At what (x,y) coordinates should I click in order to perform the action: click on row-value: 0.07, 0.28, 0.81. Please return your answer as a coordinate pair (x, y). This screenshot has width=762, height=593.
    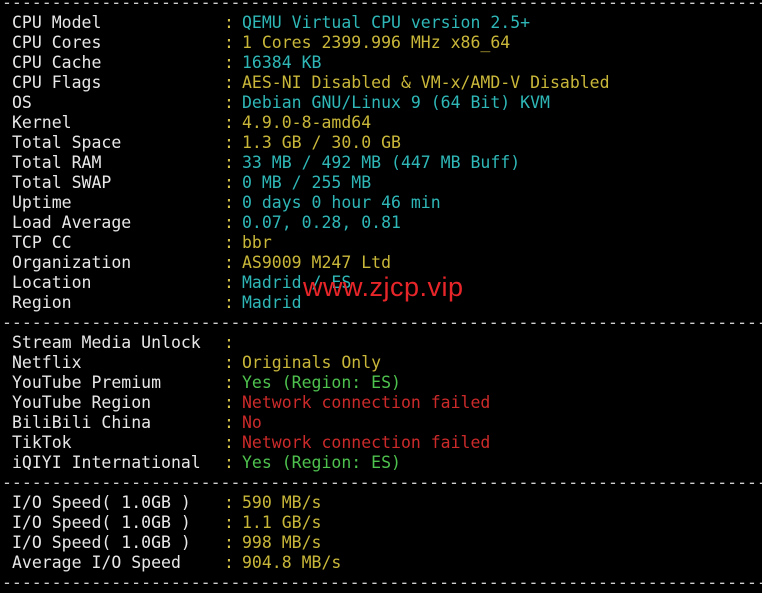
    Looking at the image, I should click on (321, 222).